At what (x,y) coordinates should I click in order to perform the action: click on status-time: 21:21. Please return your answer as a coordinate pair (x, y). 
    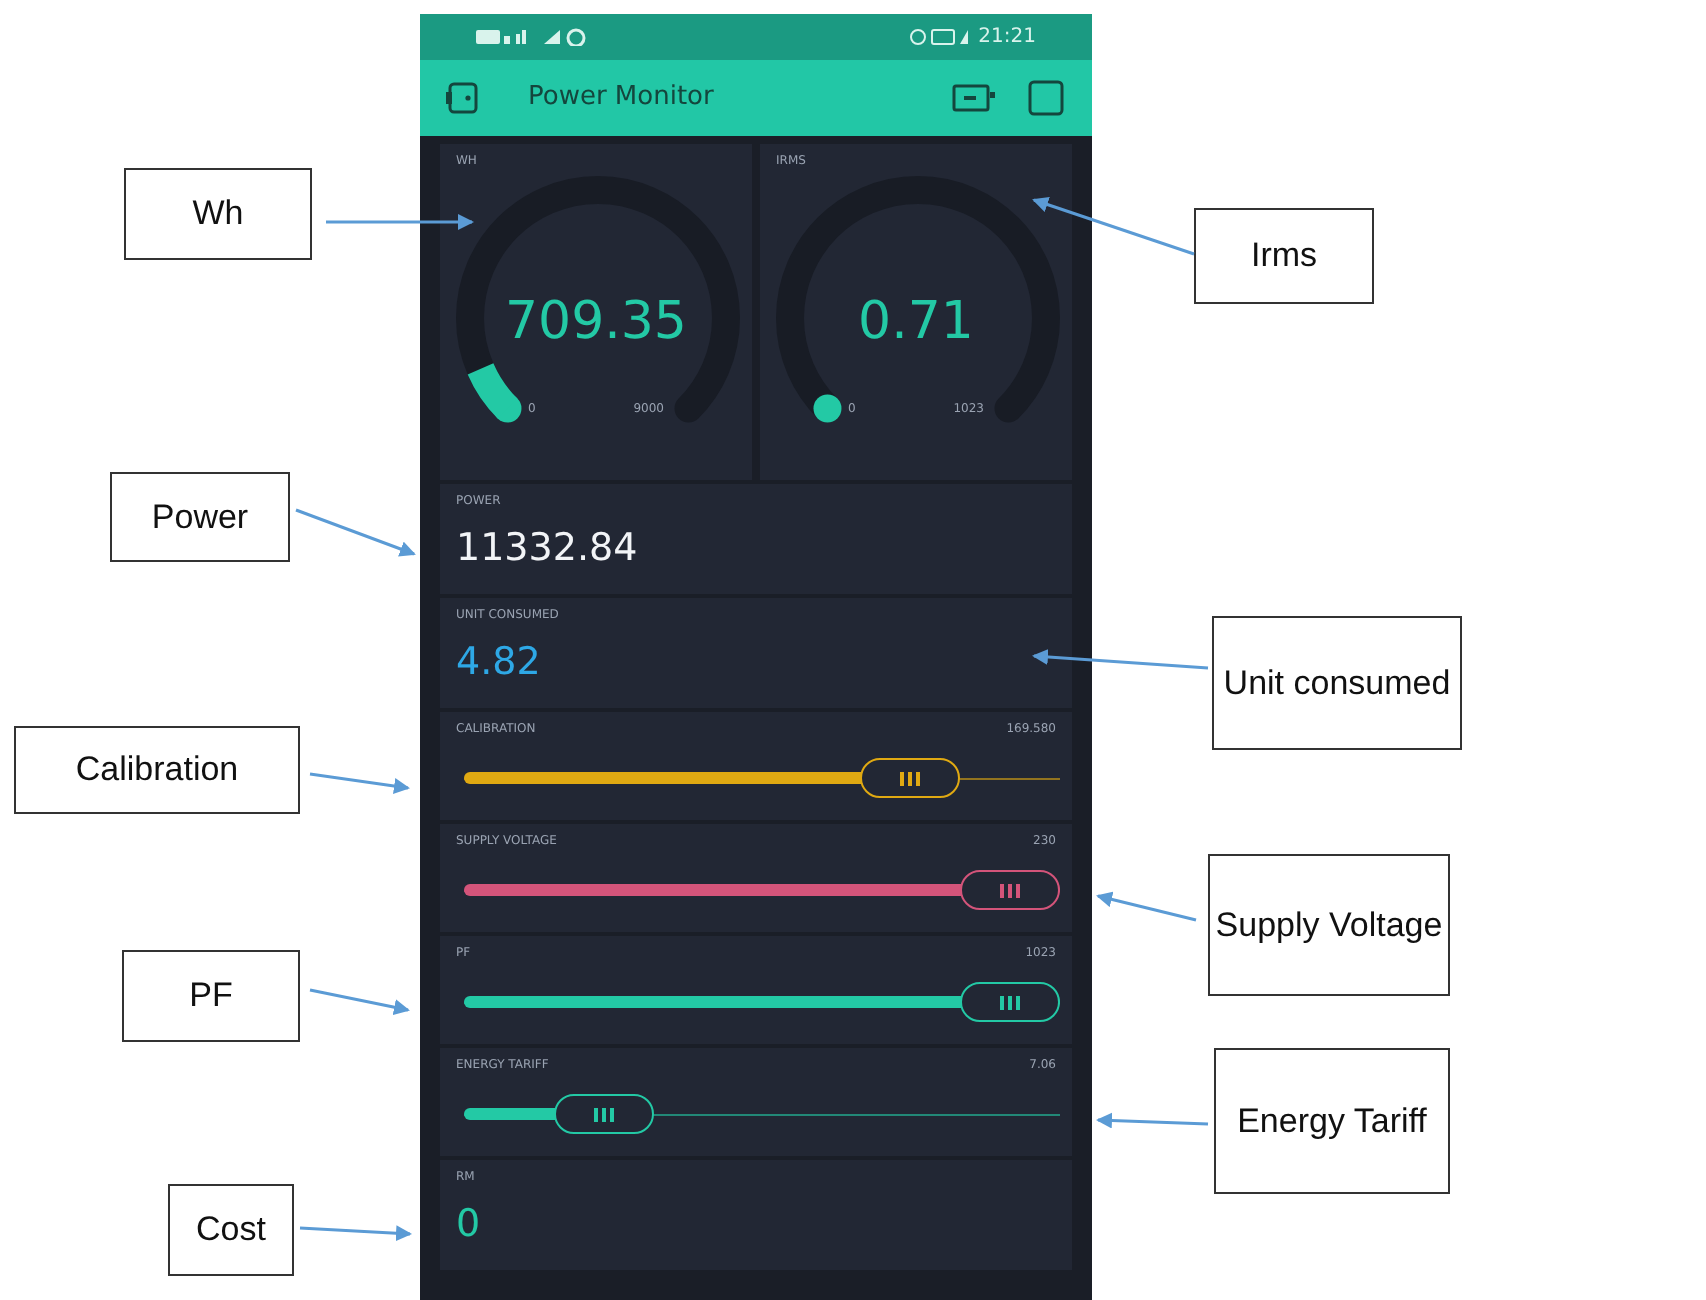
    Looking at the image, I should click on (1007, 38).